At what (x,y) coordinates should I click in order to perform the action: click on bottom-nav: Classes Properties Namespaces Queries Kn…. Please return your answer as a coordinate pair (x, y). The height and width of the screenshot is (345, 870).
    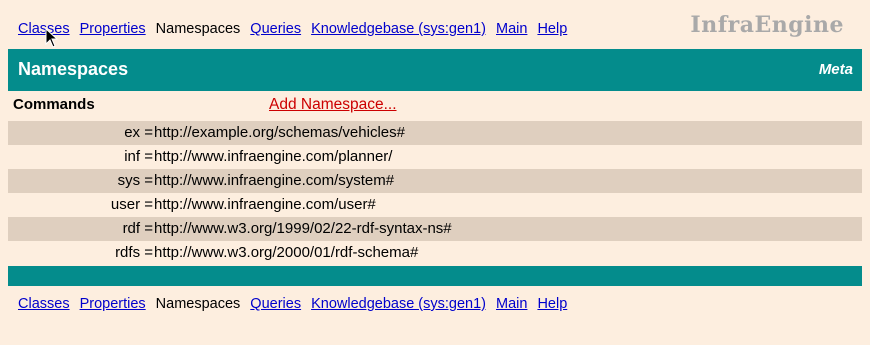
    Looking at the image, I should click on (292, 304).